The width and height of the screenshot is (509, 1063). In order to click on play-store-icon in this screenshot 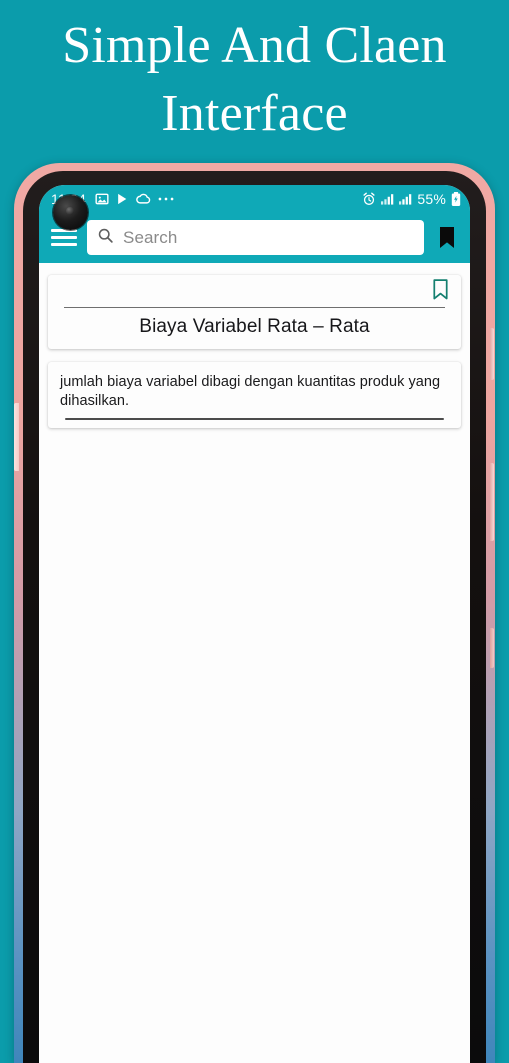, I will do `click(122, 199)`.